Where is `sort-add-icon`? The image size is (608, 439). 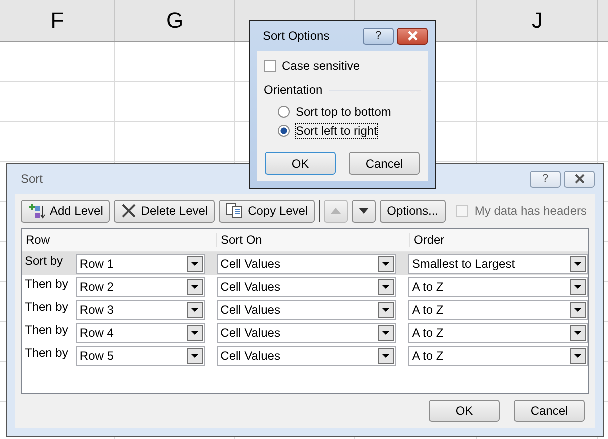 sort-add-icon is located at coordinates (37, 211).